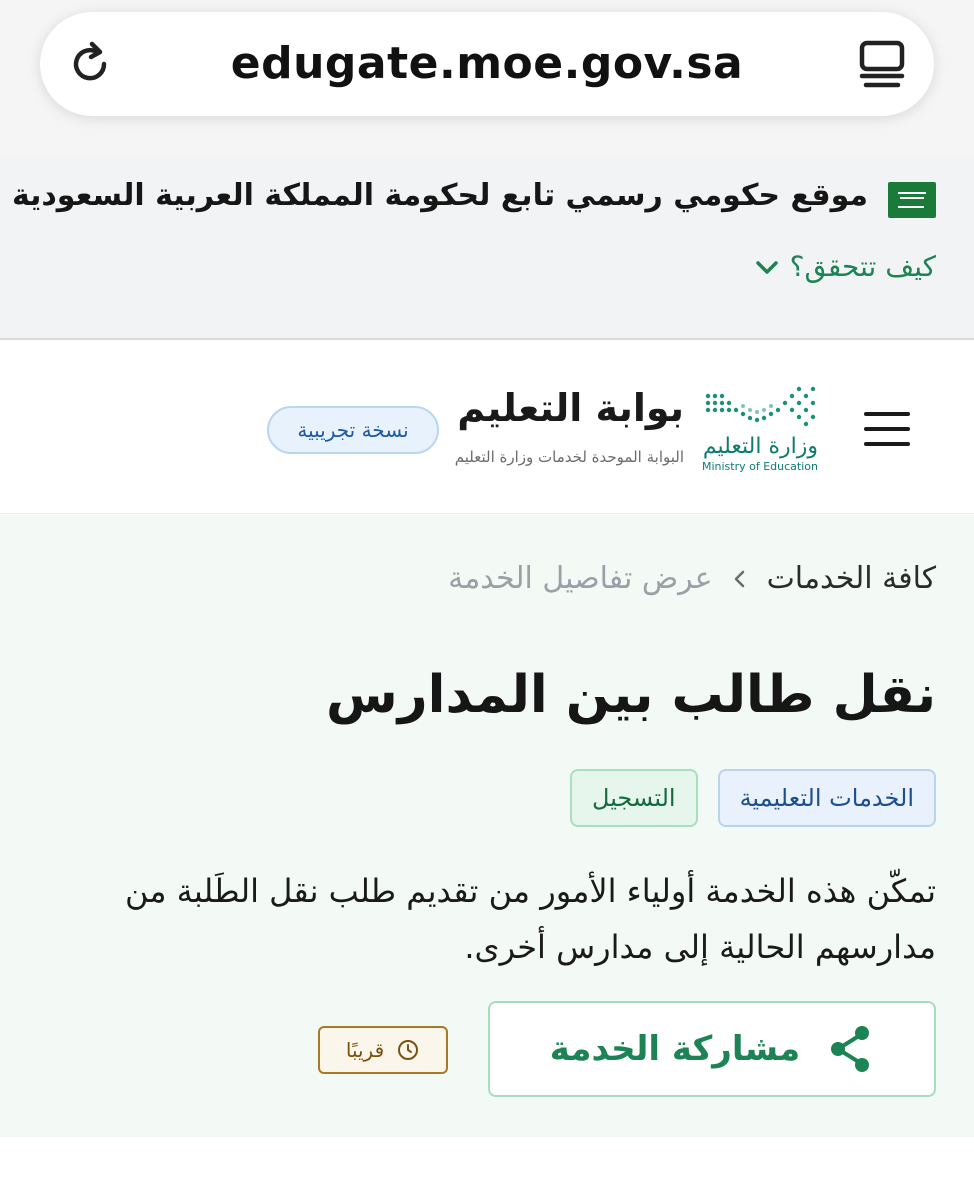 Image resolution: width=974 pixels, height=1200 pixels. What do you see at coordinates (887, 429) in the screenshot?
I see `menu-icon` at bounding box center [887, 429].